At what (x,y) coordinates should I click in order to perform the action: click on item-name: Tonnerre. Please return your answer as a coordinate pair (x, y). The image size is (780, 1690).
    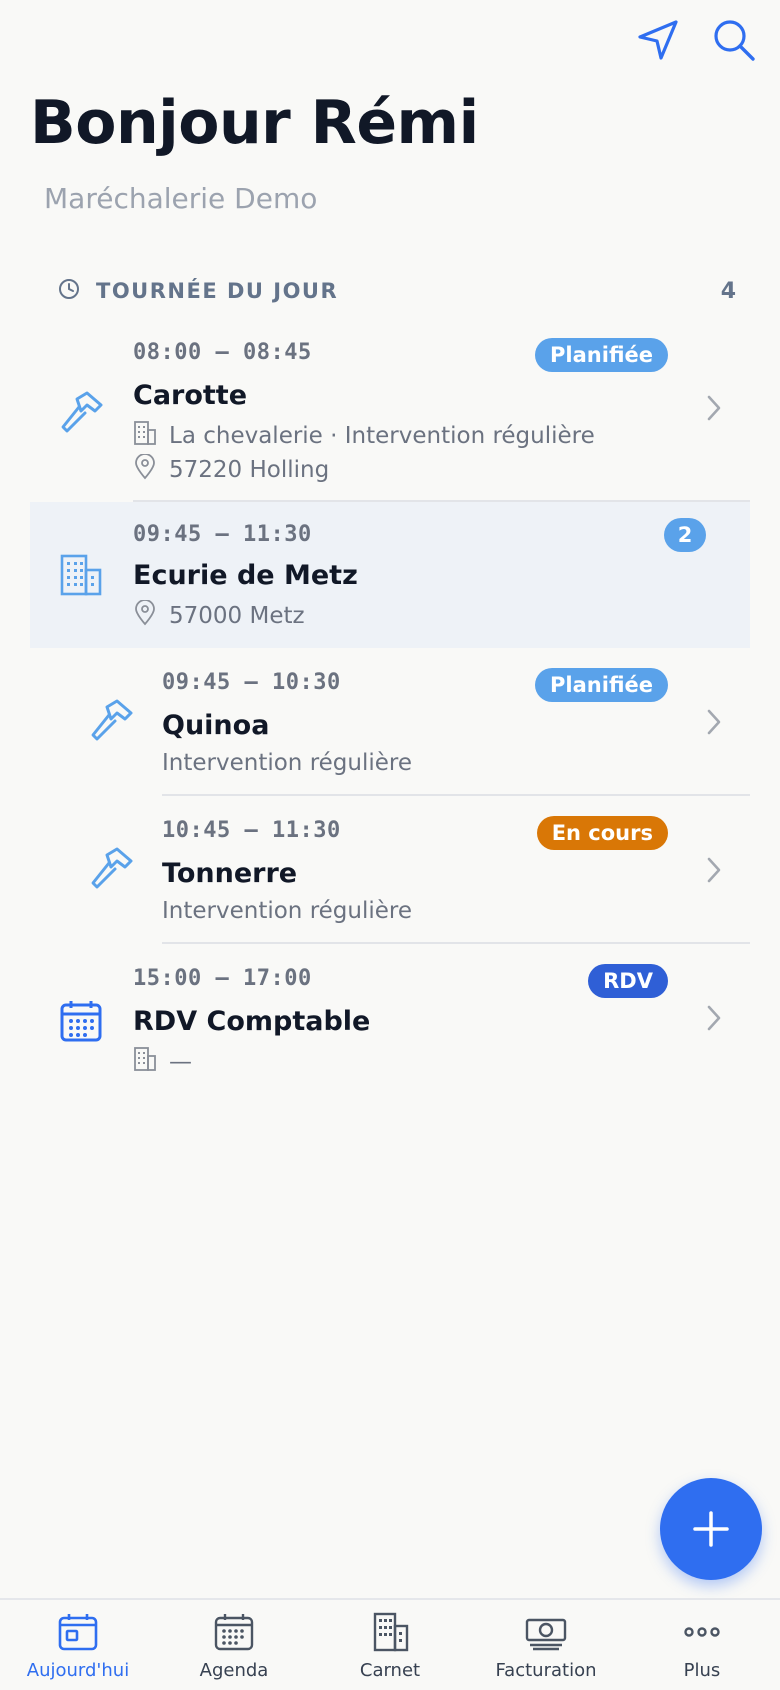
    Looking at the image, I should click on (230, 873).